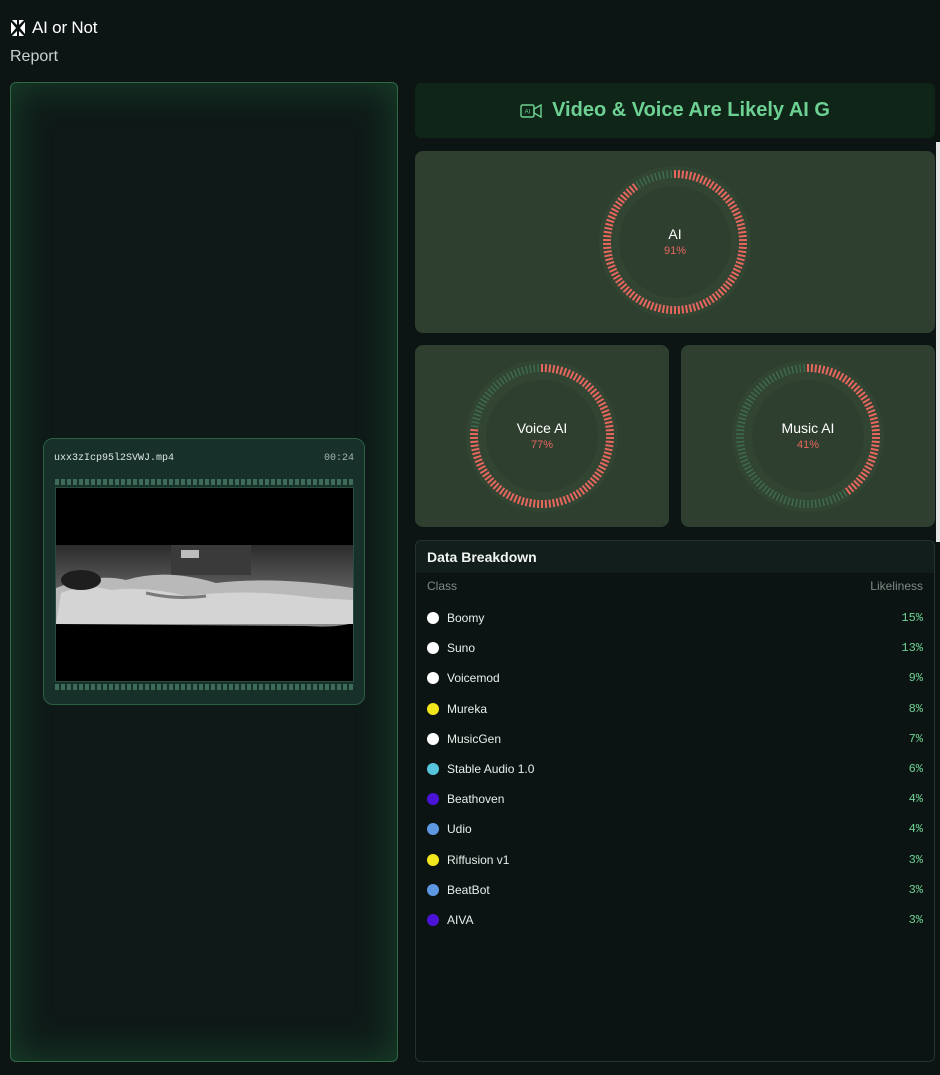 This screenshot has height=1075, width=940. I want to click on video-camera-icon: AI, so click(531, 110).